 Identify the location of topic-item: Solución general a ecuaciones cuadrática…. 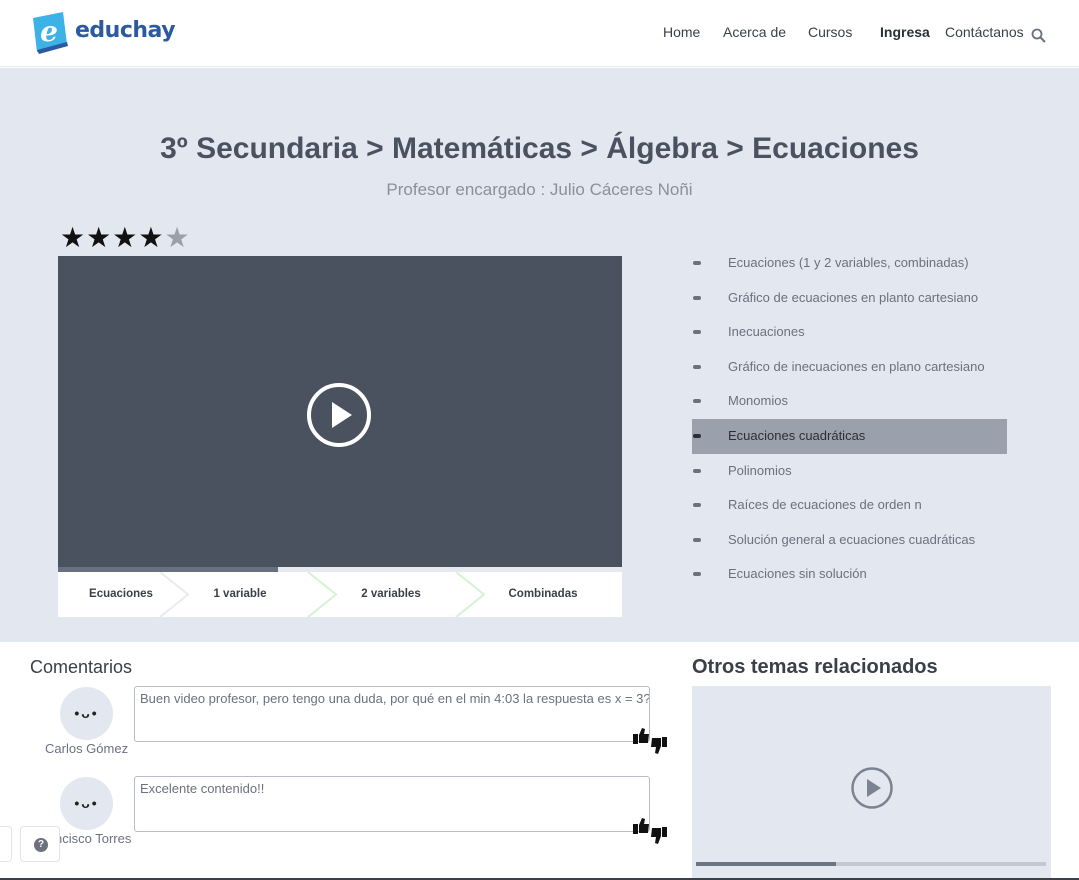
(857, 540).